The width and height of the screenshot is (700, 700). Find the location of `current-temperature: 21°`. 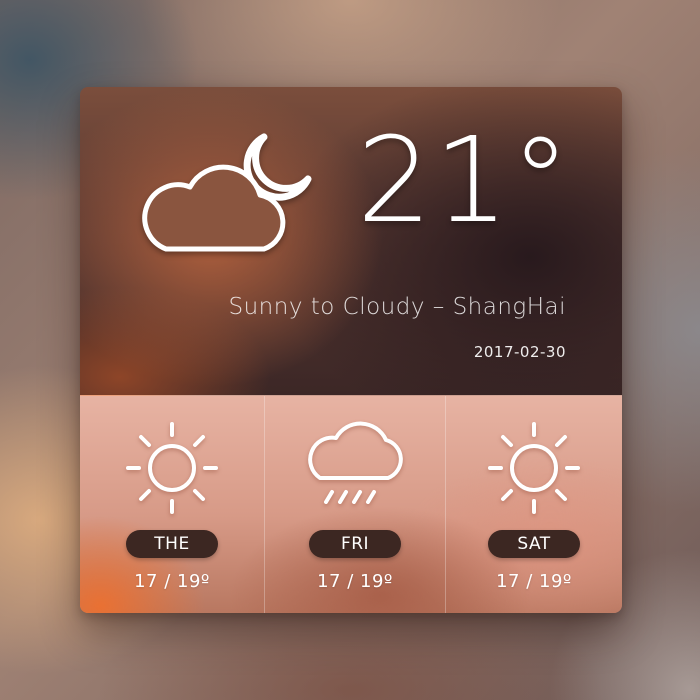

current-temperature: 21° is located at coordinates (464, 180).